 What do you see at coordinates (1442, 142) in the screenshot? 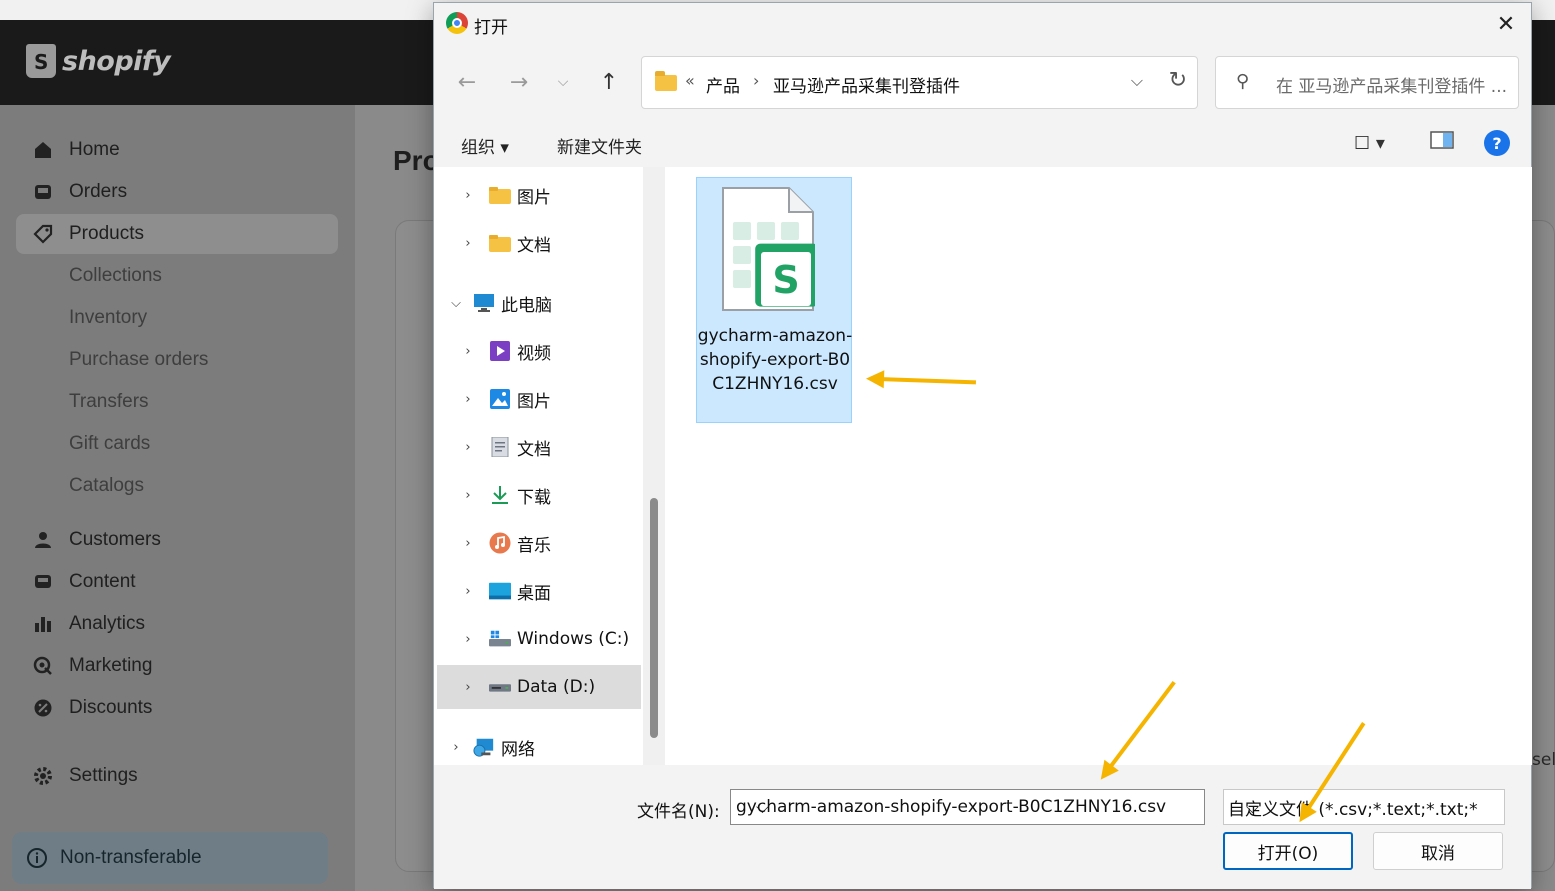
I see `preview-pane-icon` at bounding box center [1442, 142].